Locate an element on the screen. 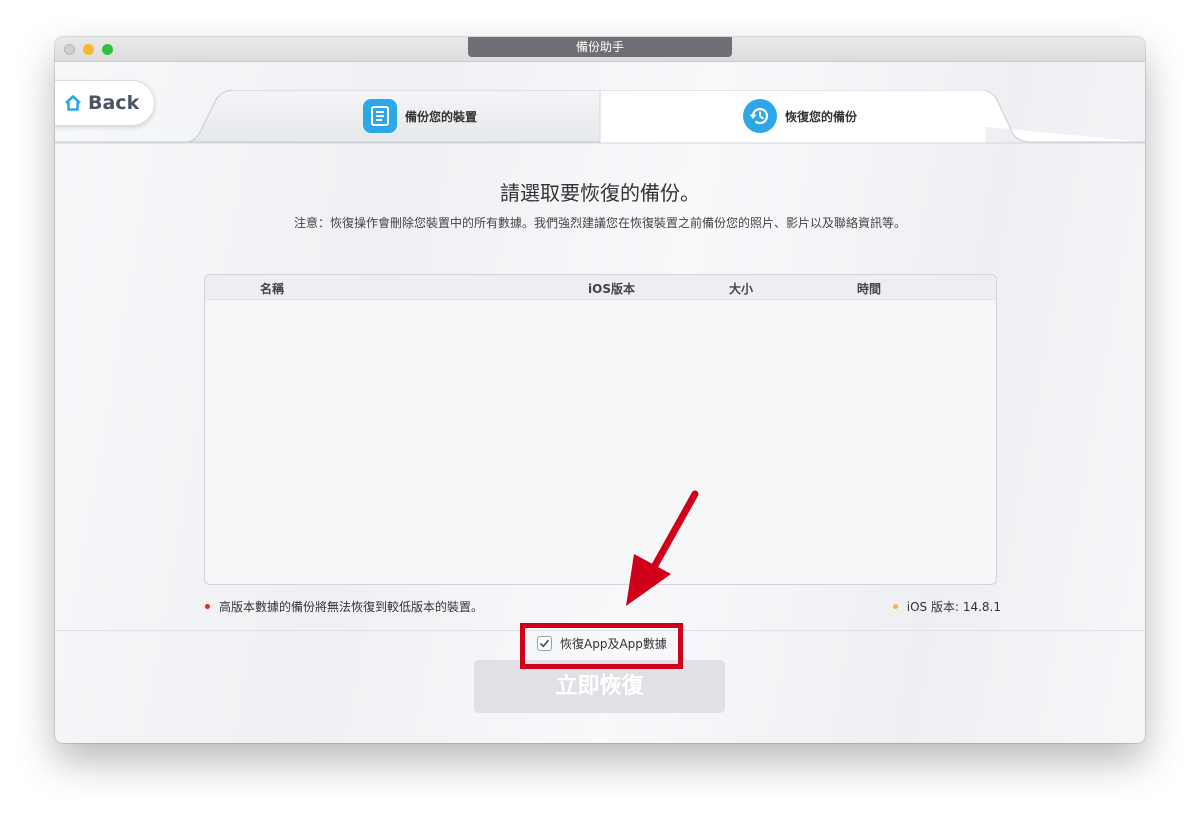 The width and height of the screenshot is (1200, 817). tab-restore-backup: 恢復您的備份 is located at coordinates (800, 116).